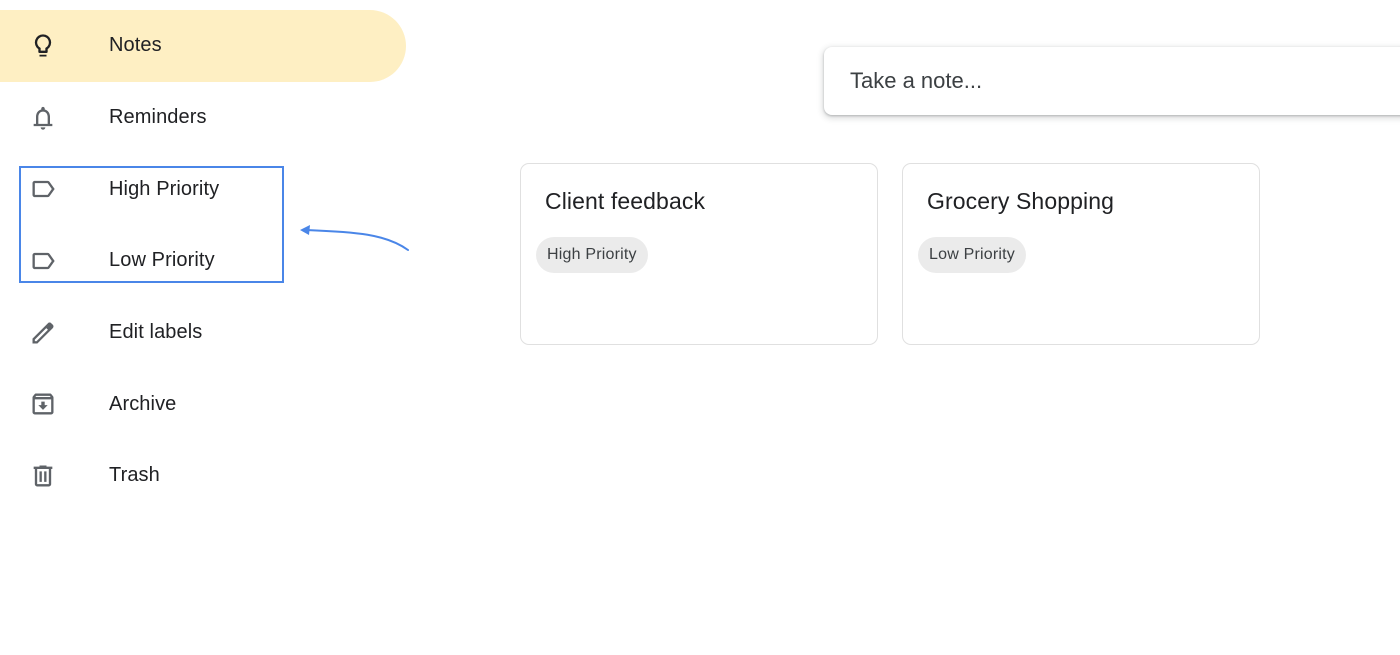 The height and width of the screenshot is (655, 1400). I want to click on archive-icon, so click(43, 404).